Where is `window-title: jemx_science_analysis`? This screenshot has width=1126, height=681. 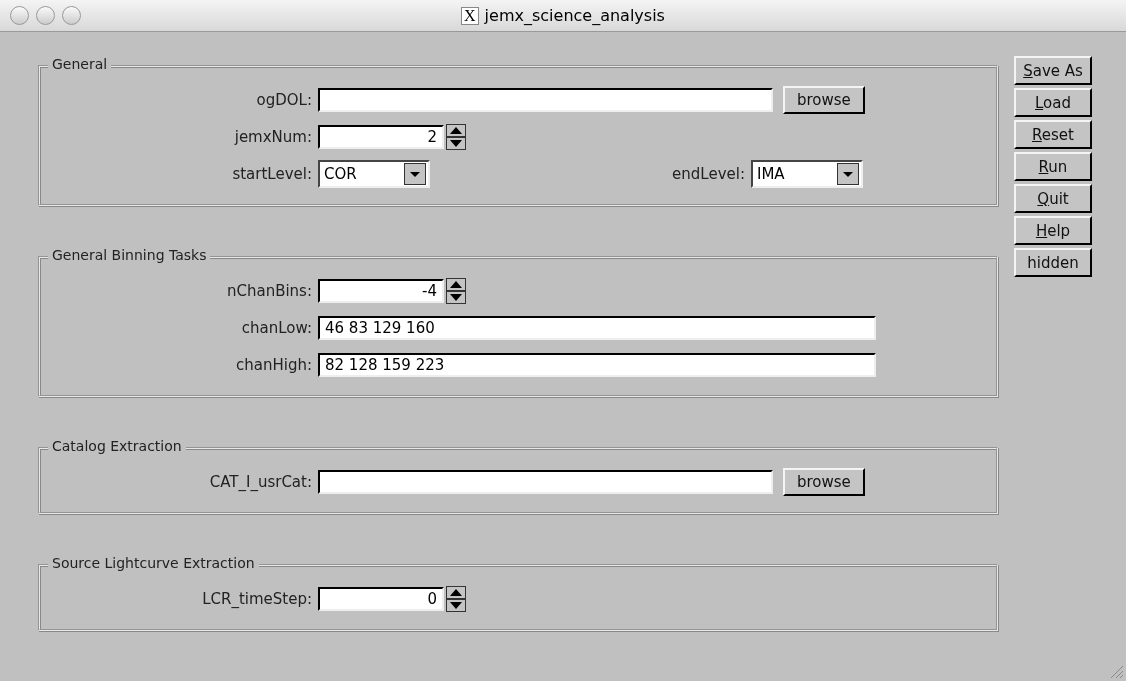
window-title: jemx_science_analysis is located at coordinates (574, 15).